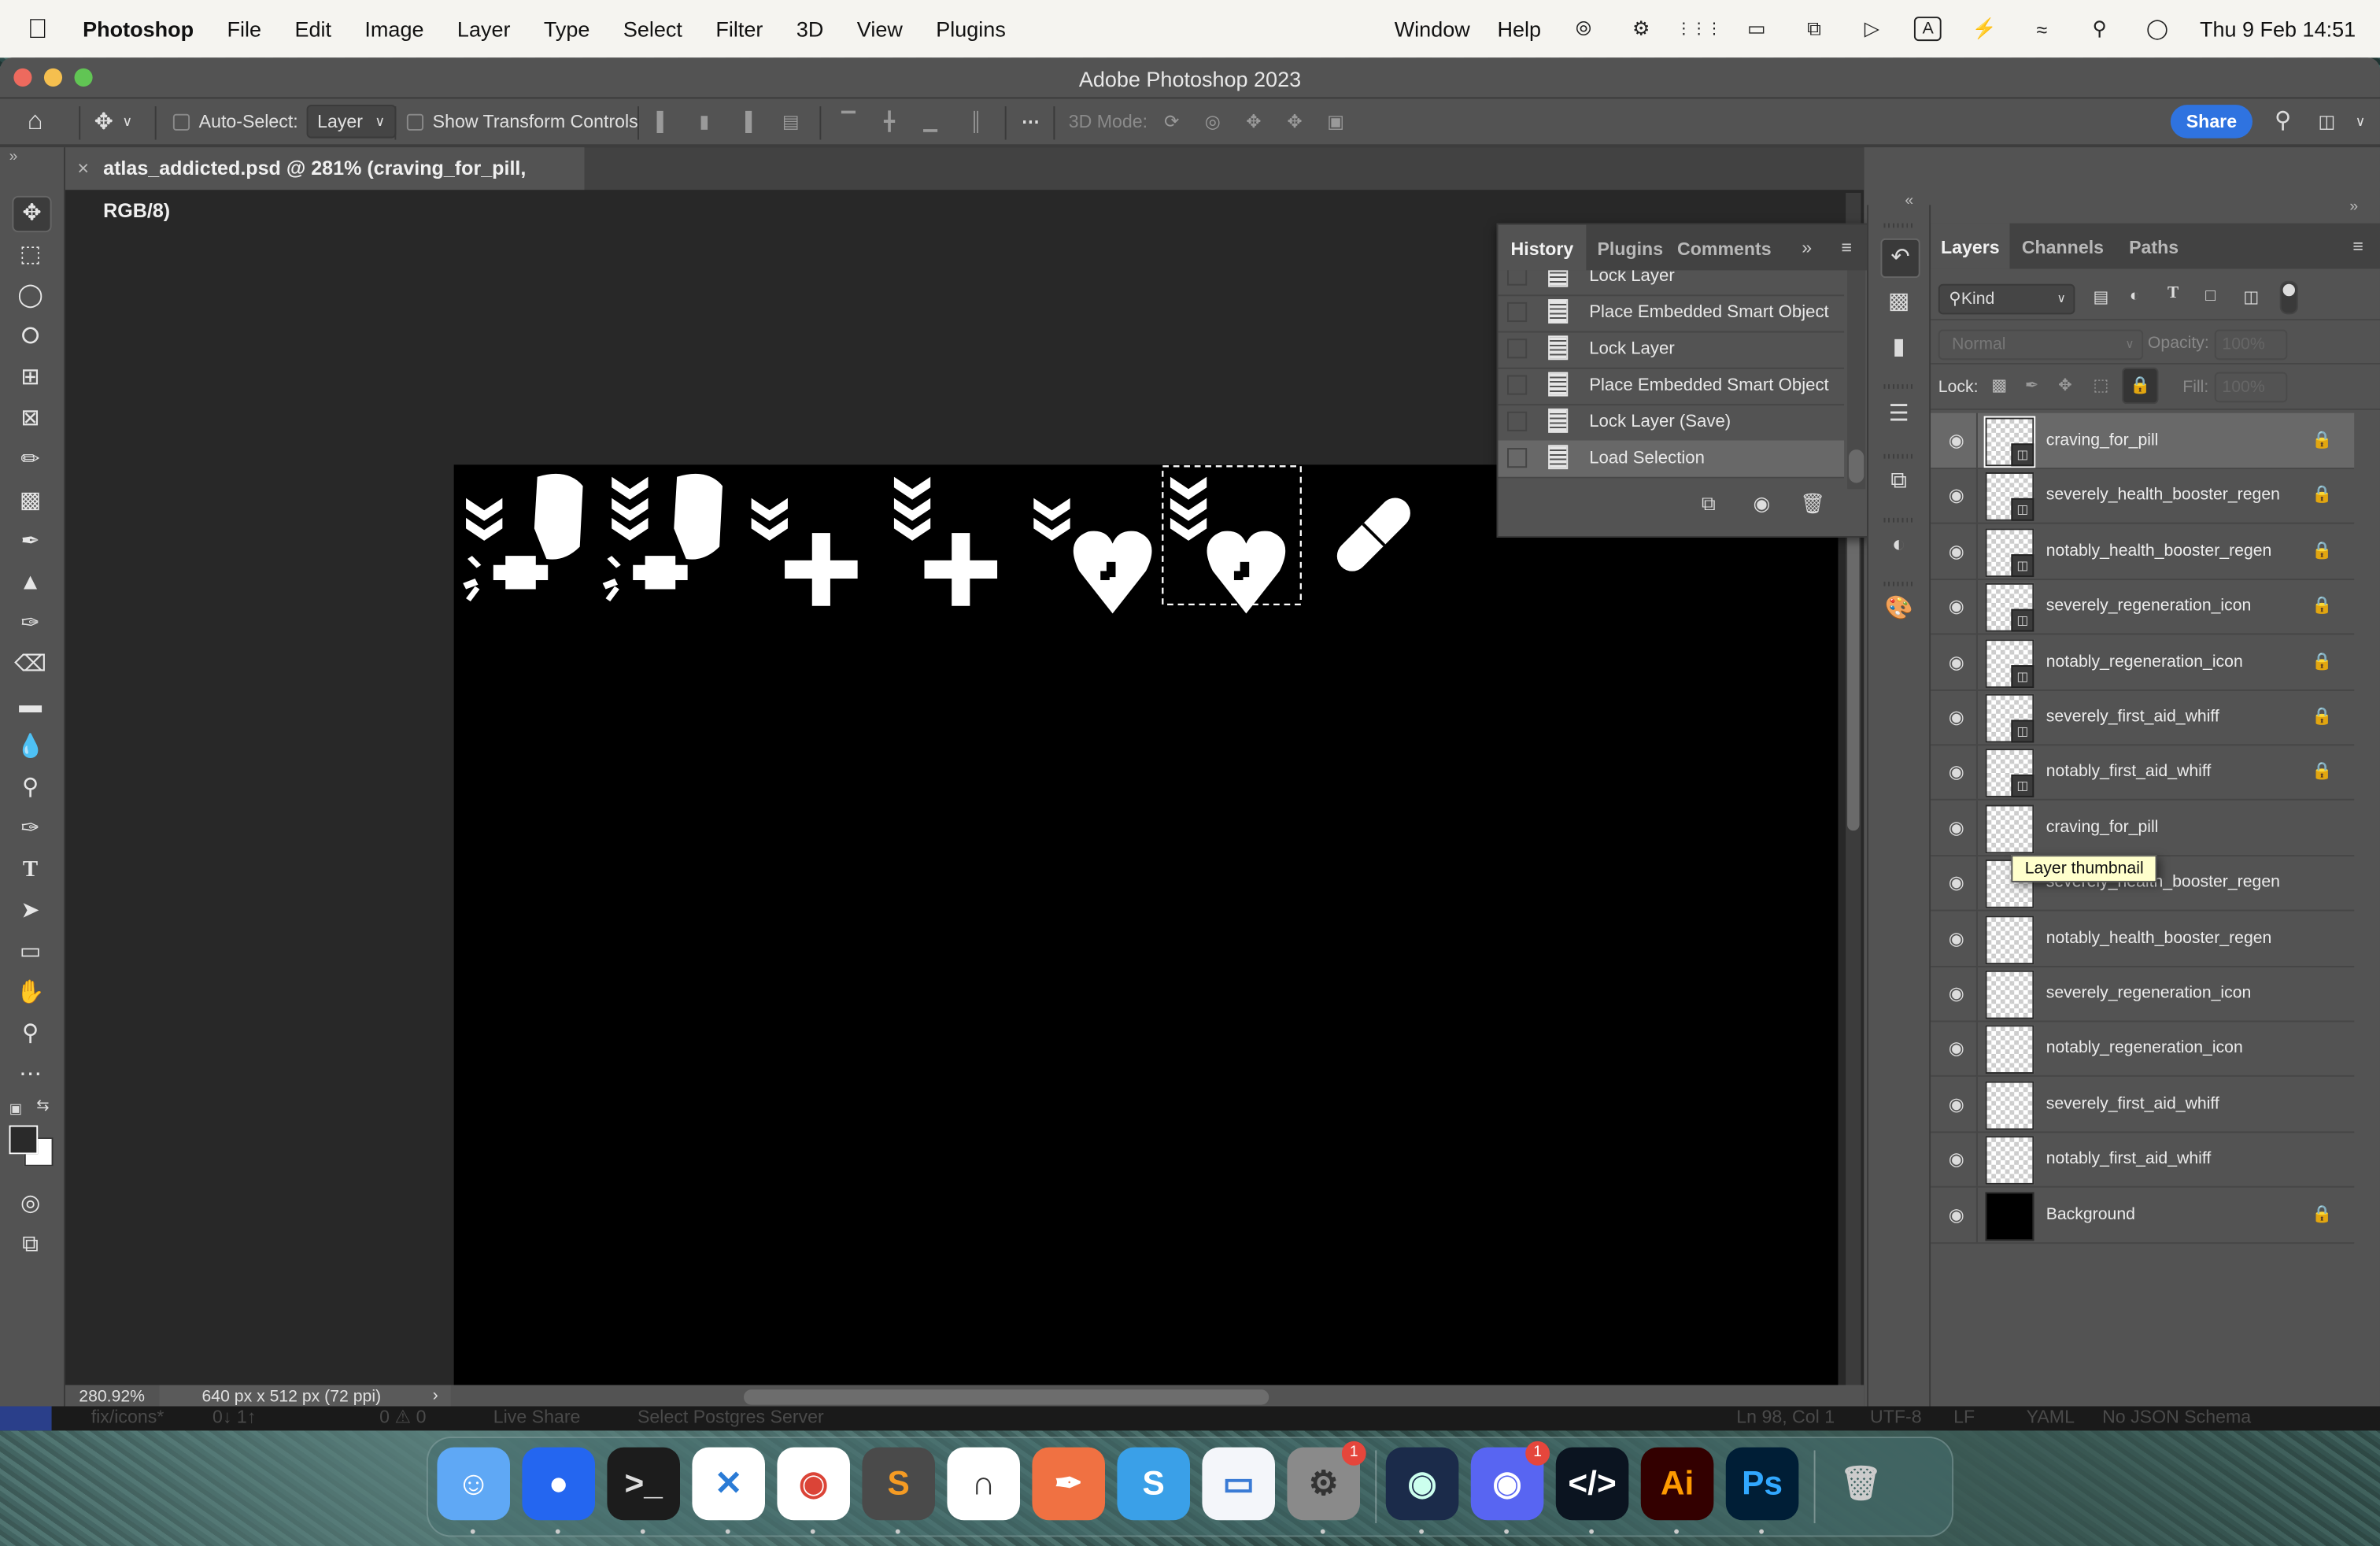  I want to click on zoom-level-field: 280.92%, so click(112, 1397).